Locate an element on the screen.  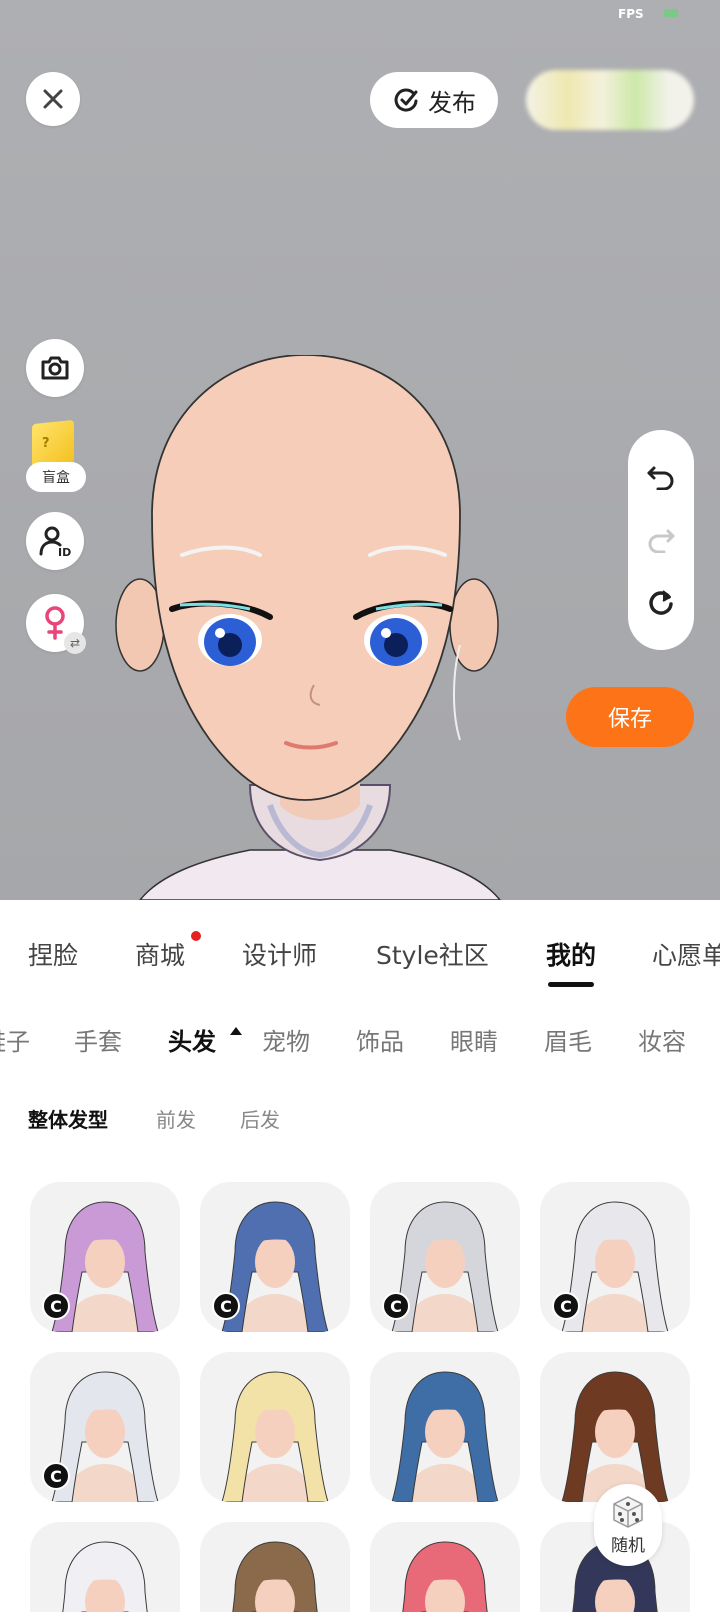
subcategory-full-hairstyle: 整体发型 is located at coordinates (68, 1118).